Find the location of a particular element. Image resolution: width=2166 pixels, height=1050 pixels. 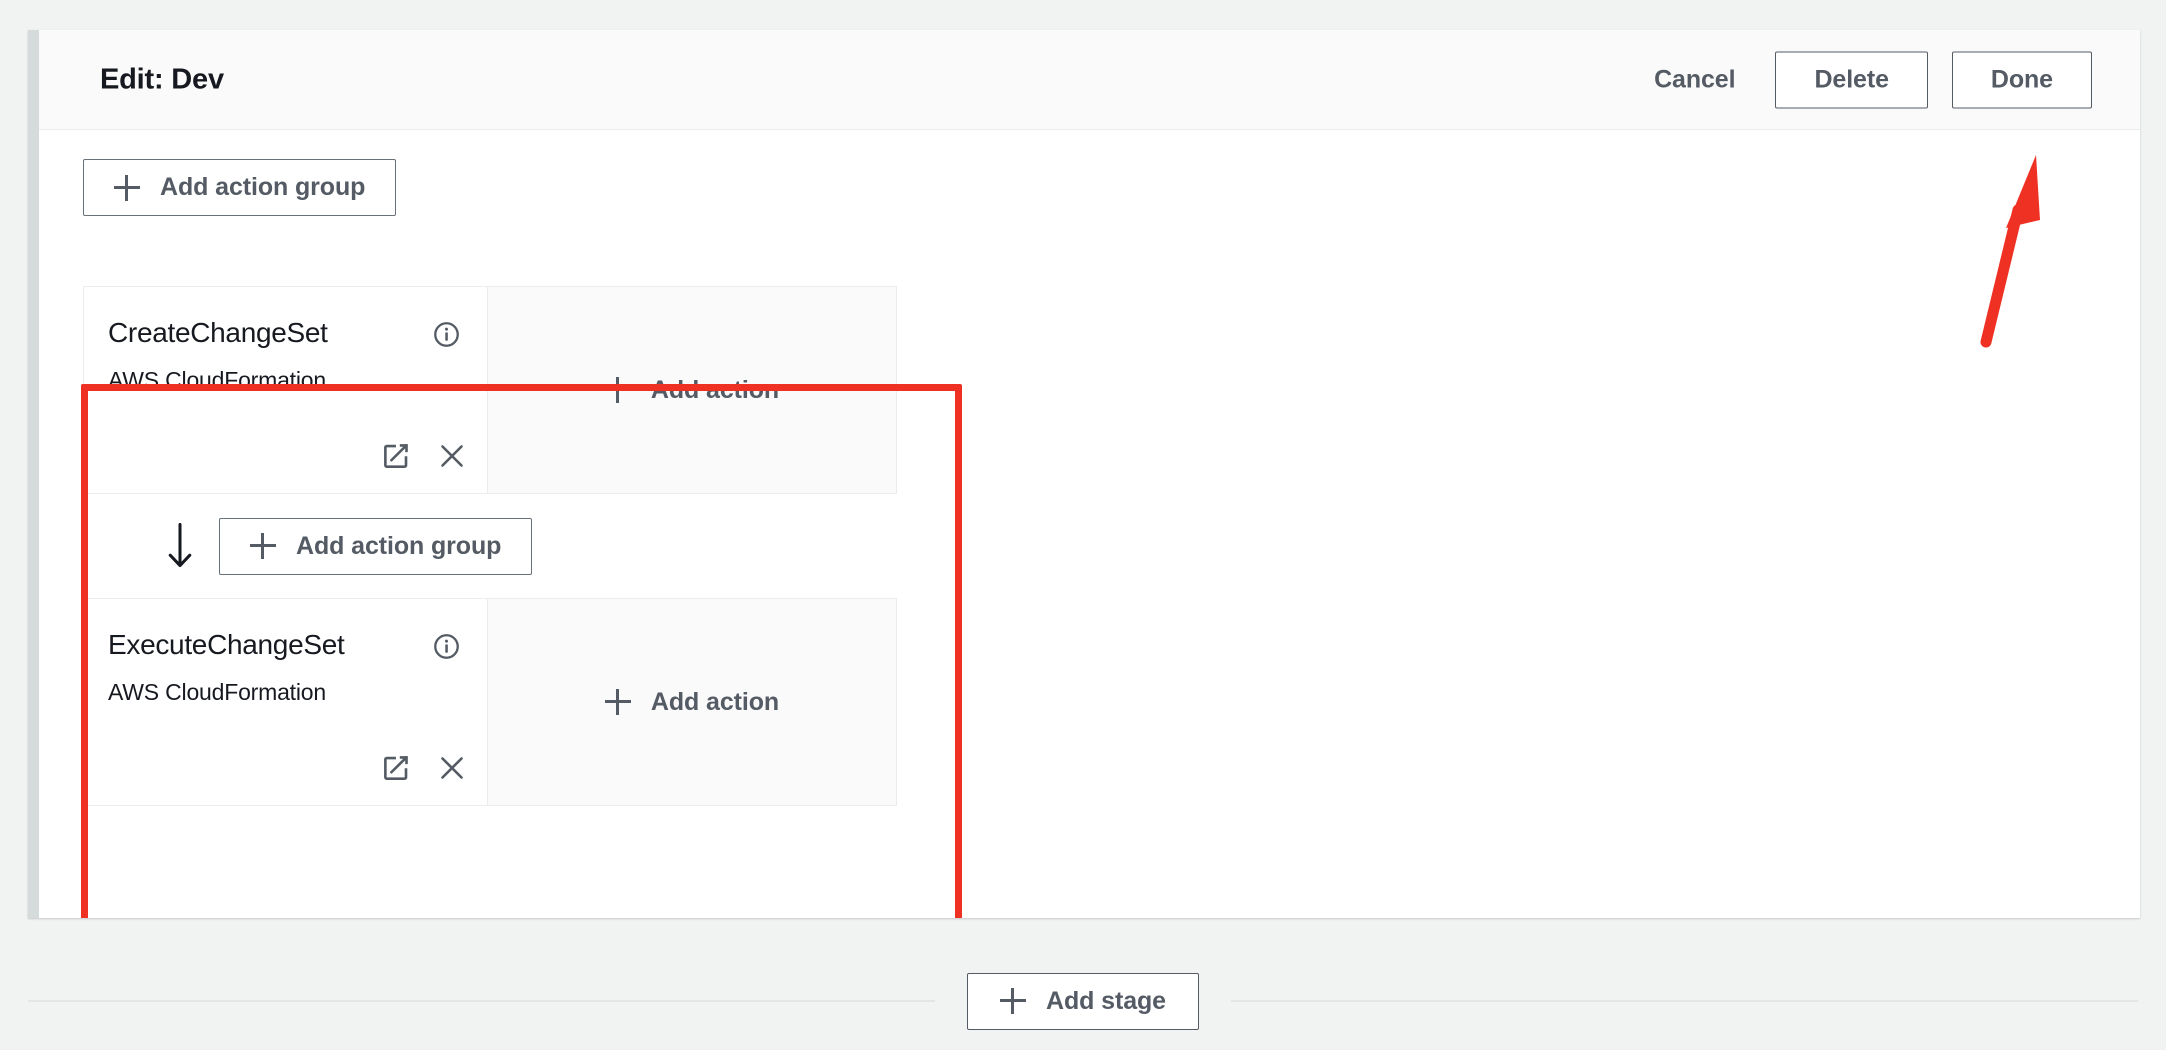

add-action-group-button-top: Add action group is located at coordinates (240, 187).